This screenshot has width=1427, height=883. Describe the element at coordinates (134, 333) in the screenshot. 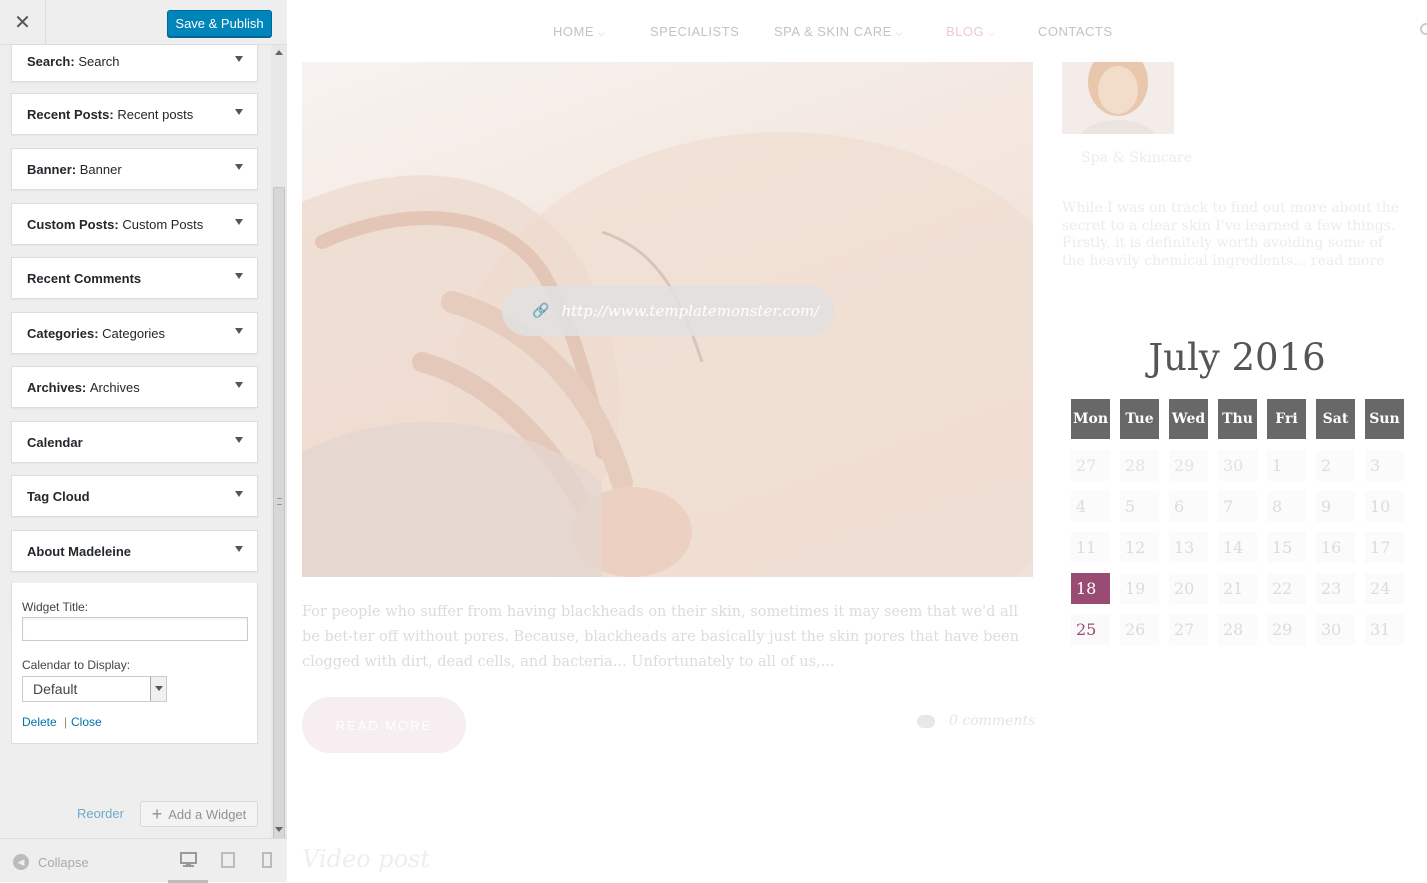

I see `widget-categories: Categories` at that location.